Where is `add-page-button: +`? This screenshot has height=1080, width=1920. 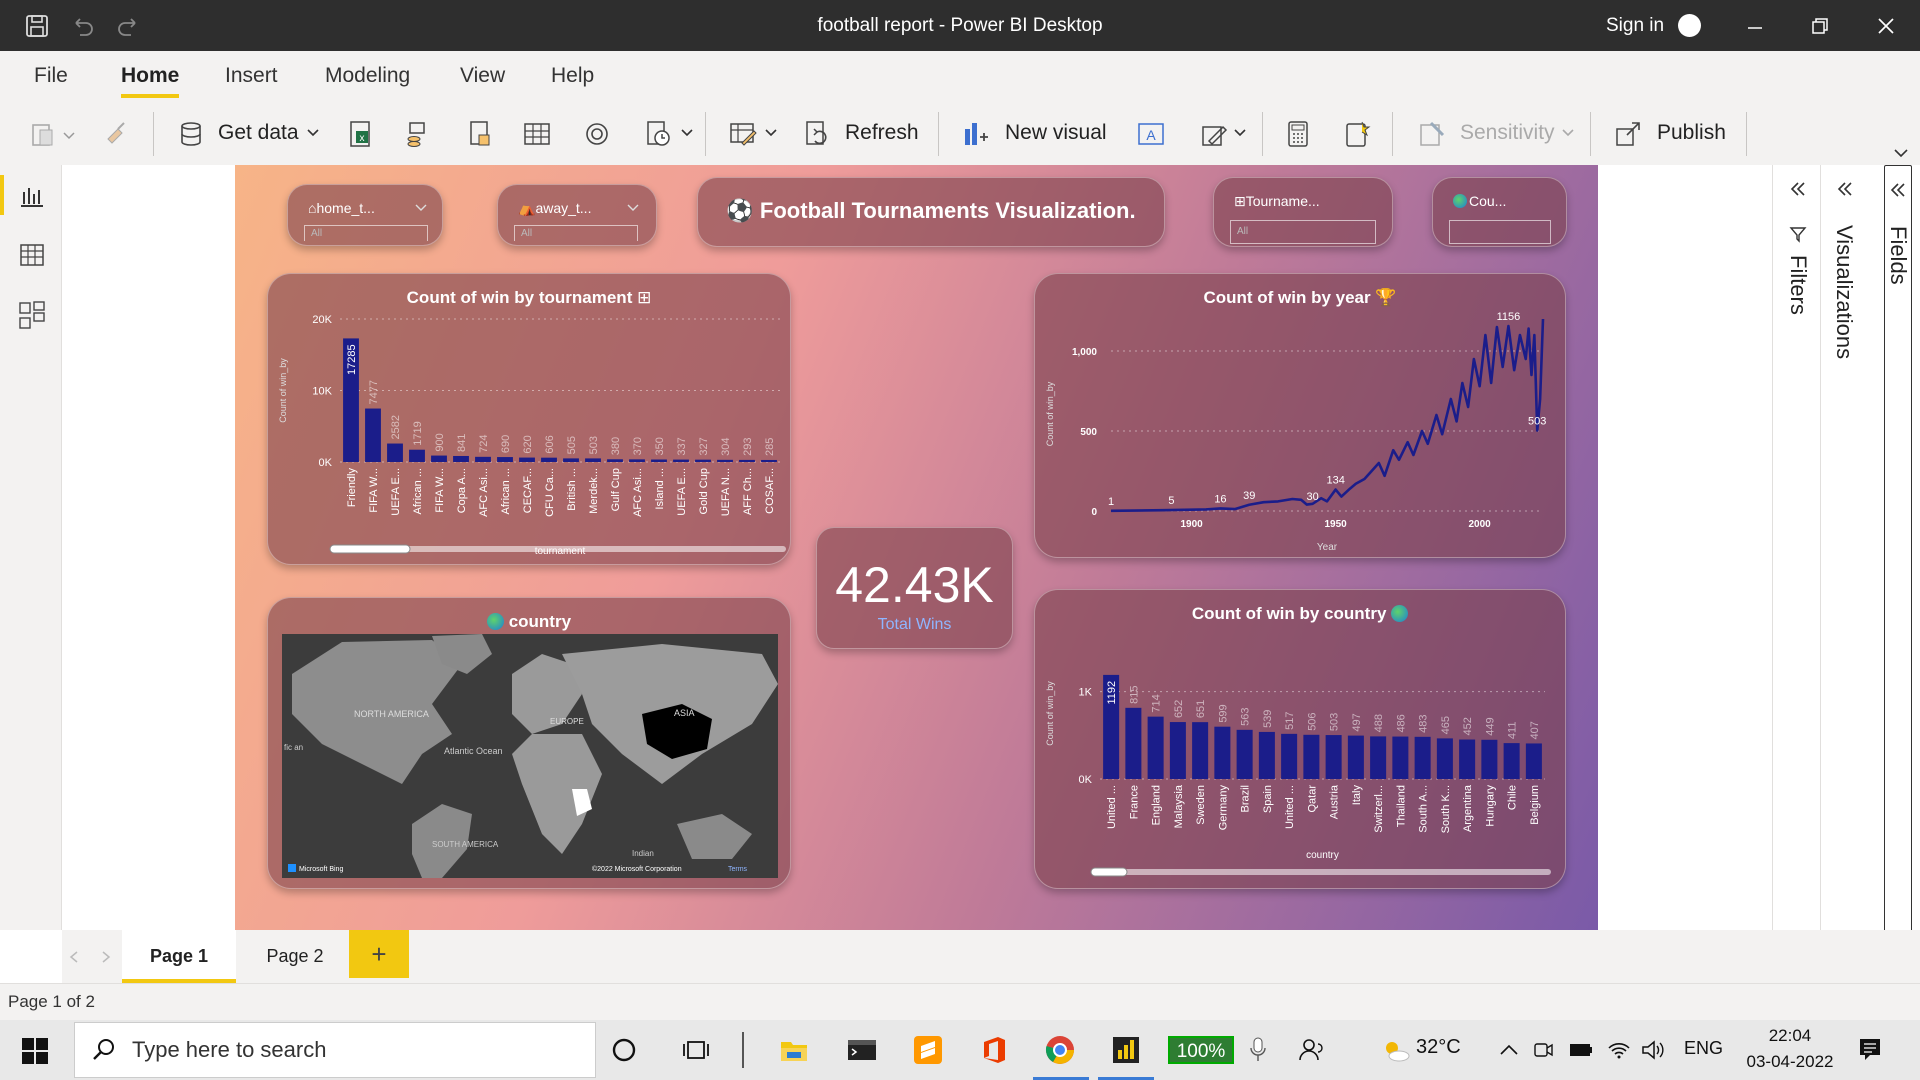 add-page-button: + is located at coordinates (379, 954).